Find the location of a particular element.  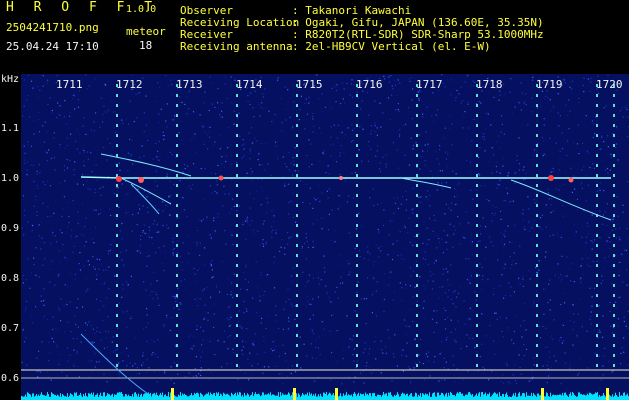

antenna-value: : 2el-HB9CV Vertical (el. E-W) is located at coordinates (391, 46).